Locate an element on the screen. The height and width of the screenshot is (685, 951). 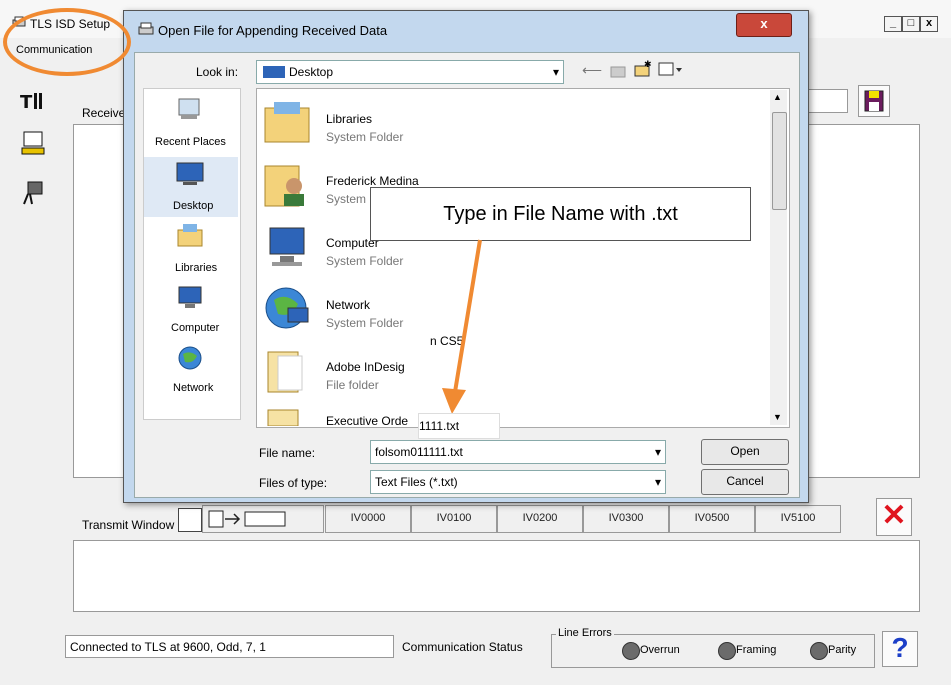
place-computer: Computer is located at coordinates (191, 313).